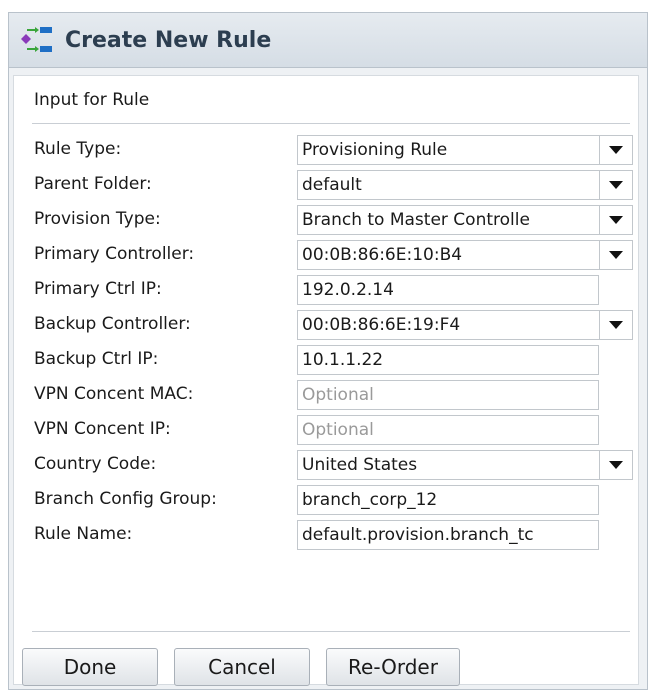  Describe the element at coordinates (332, 185) in the screenshot. I see `select-value: default` at that location.